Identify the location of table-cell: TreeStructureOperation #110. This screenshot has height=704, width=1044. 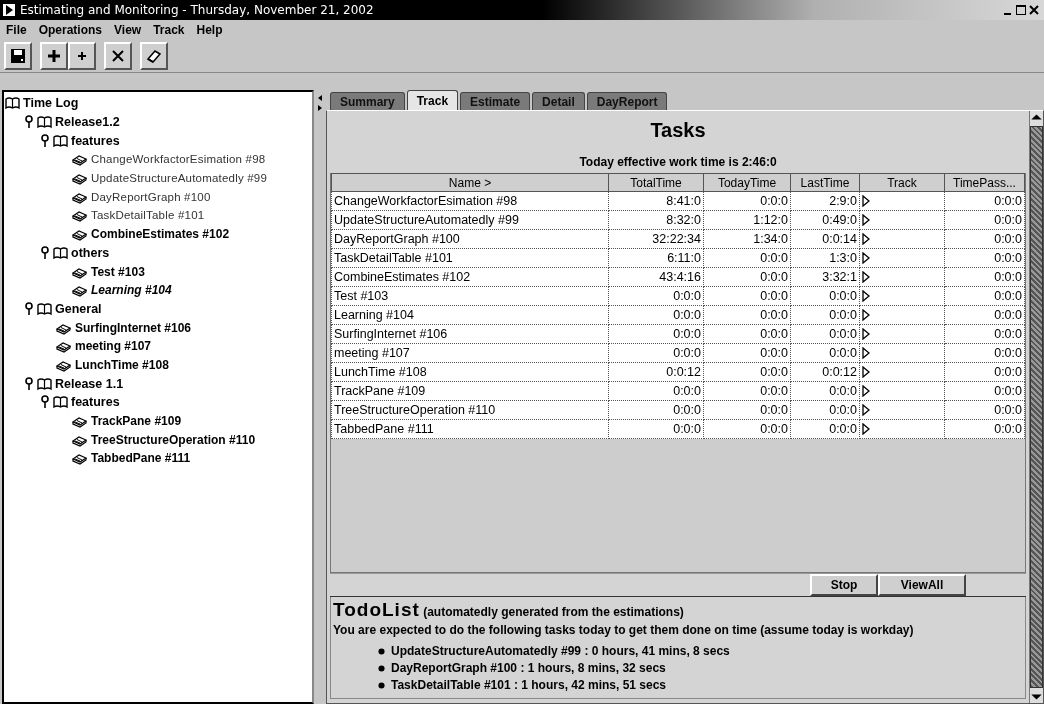
(470, 410).